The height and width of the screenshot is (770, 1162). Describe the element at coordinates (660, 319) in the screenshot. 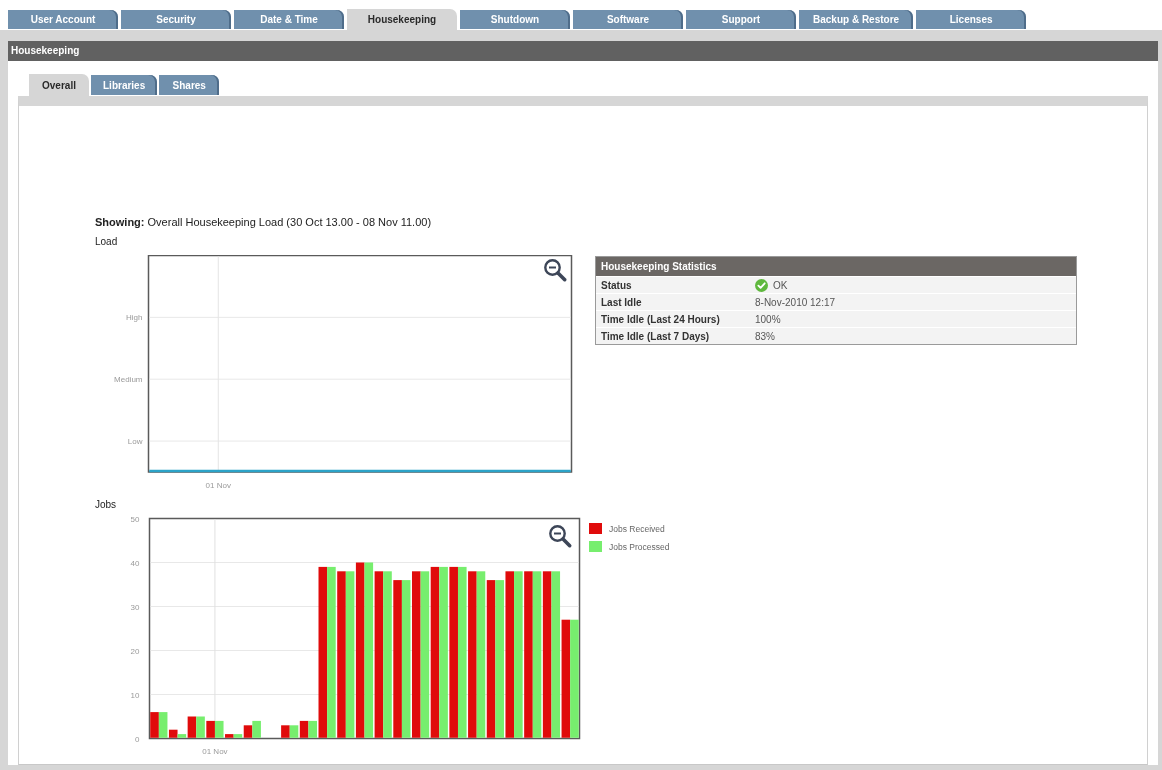

I see `stat-label: Time Idle (Last 24 Hours)` at that location.